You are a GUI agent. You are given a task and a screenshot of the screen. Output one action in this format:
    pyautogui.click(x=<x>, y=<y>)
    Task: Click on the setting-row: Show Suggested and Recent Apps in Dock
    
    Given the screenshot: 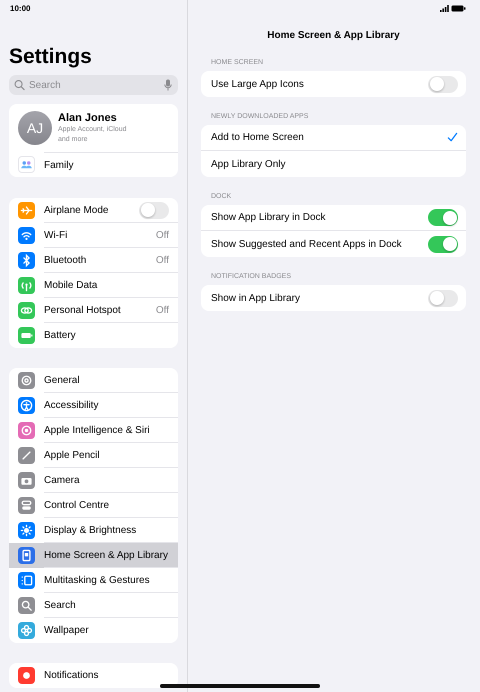 What is the action you would take?
    pyautogui.click(x=333, y=244)
    